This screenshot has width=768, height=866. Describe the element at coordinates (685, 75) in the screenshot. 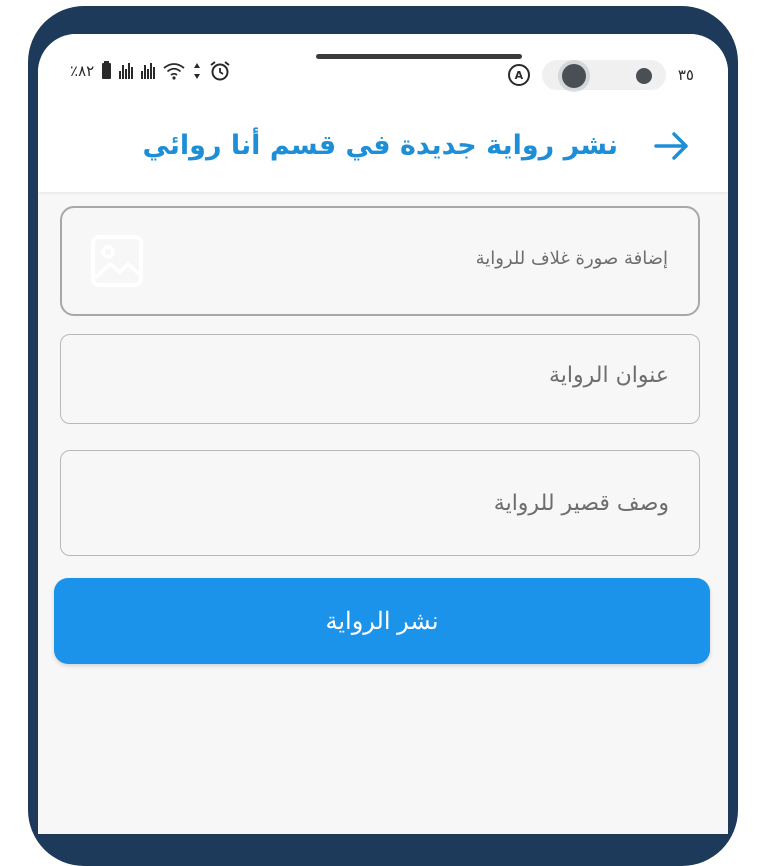

I see `status-time: ٣٥` at that location.